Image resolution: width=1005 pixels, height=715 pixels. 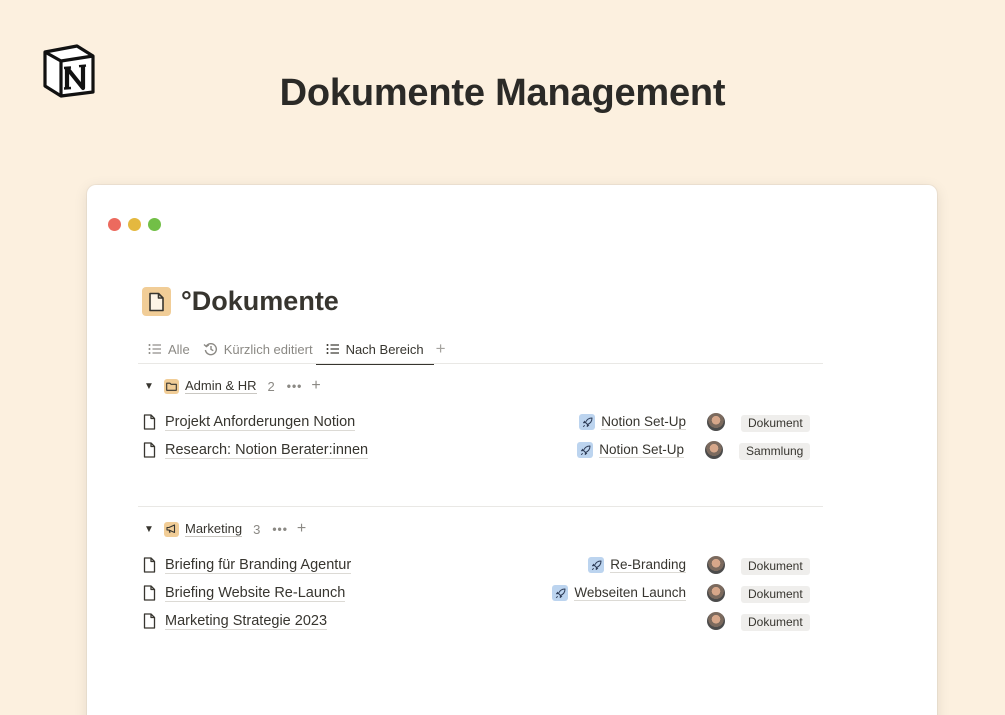 What do you see at coordinates (258, 565) in the screenshot?
I see `row-title: Briefing für Branding Agentur` at bounding box center [258, 565].